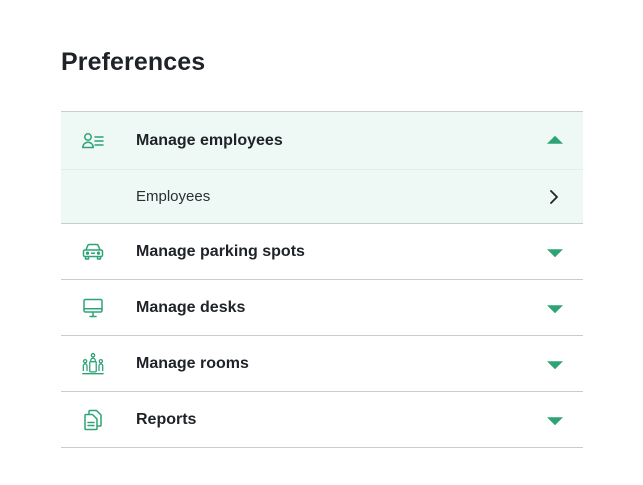  Describe the element at coordinates (93, 364) in the screenshot. I see `meeting-room-icon` at that location.